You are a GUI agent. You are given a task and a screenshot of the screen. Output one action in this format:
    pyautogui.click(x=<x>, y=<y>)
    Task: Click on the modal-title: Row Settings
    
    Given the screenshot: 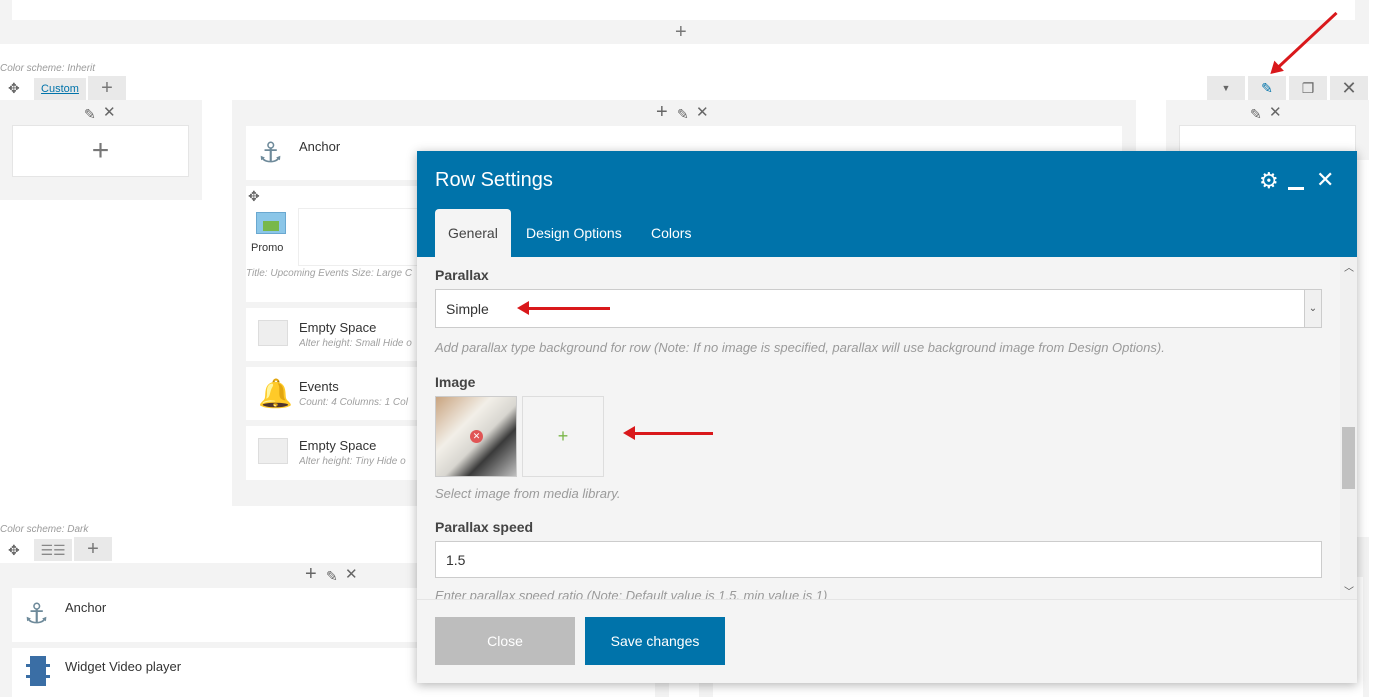 What is the action you would take?
    pyautogui.click(x=494, y=180)
    